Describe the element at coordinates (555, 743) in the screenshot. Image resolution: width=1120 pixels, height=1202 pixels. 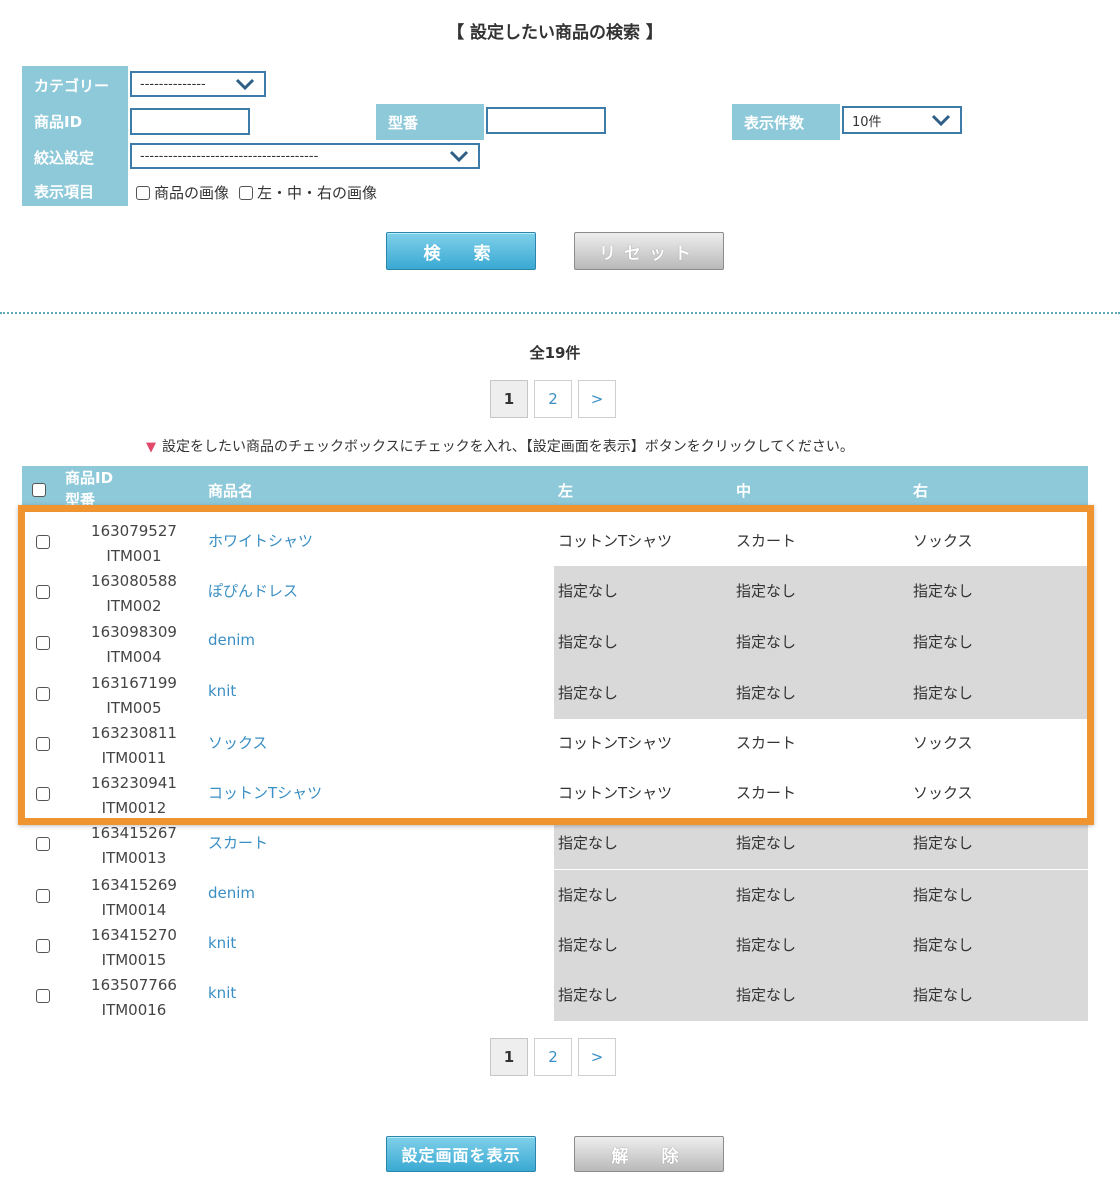
I see `table-row: 163230811 ITM0011 ソックス コットンTシャツ スカート ソックス` at that location.